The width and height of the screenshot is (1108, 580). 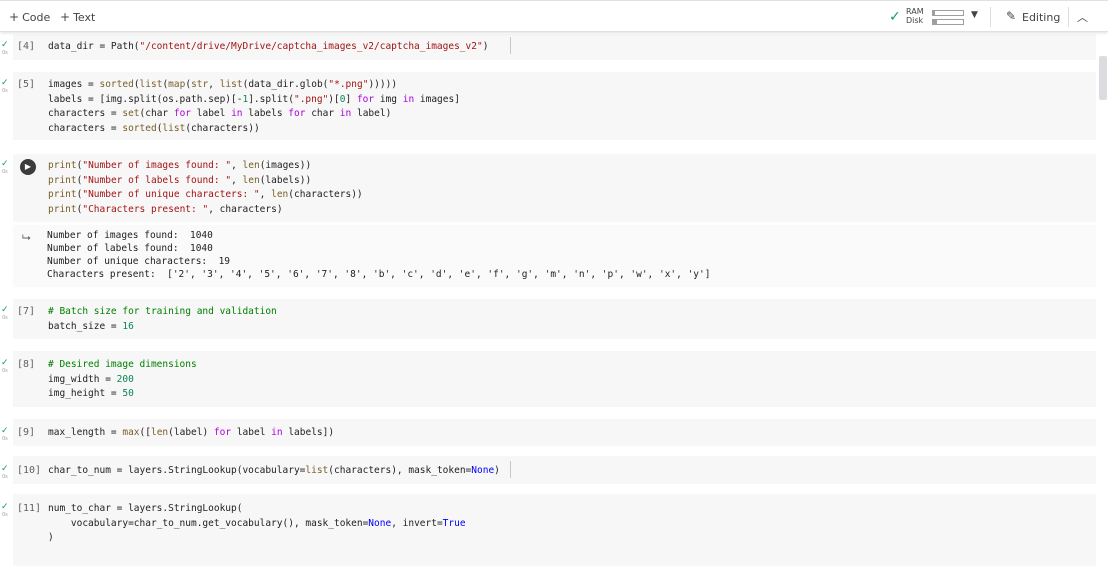 What do you see at coordinates (82, 379) in the screenshot?
I see `code-token: img_width =` at bounding box center [82, 379].